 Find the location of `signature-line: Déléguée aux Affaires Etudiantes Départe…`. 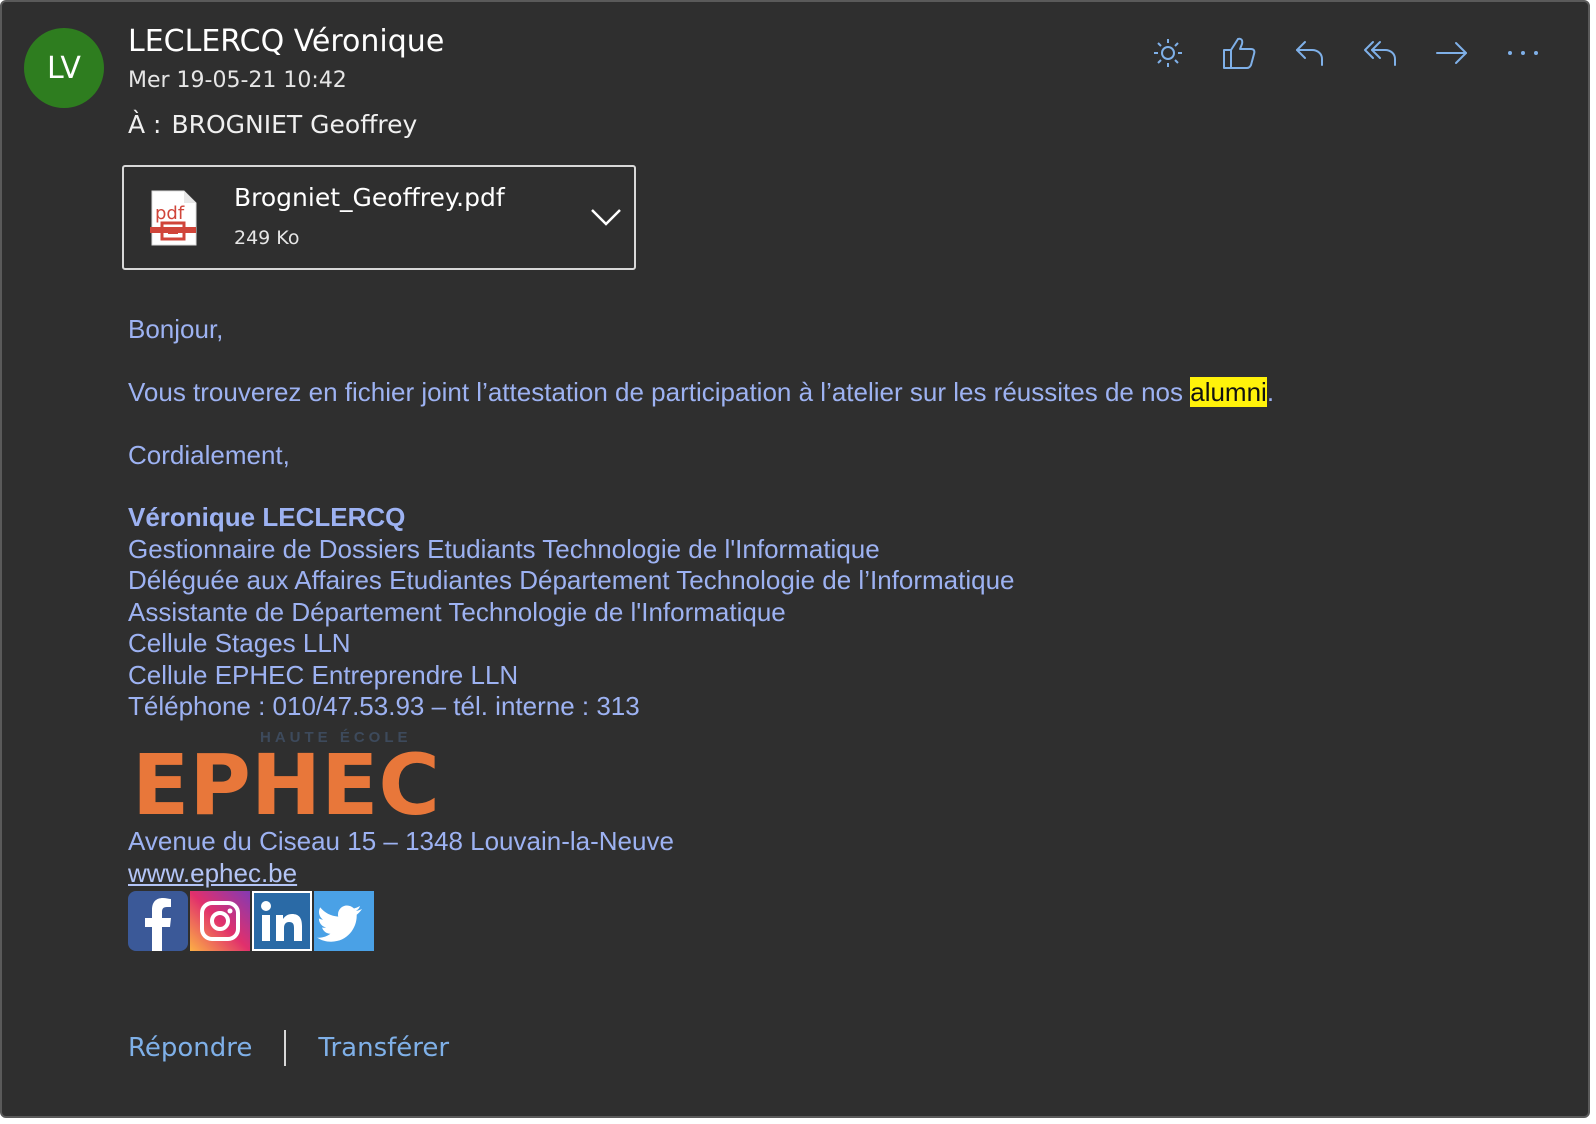

signature-line: Déléguée aux Affaires Etudiantes Départe… is located at coordinates (571, 580).